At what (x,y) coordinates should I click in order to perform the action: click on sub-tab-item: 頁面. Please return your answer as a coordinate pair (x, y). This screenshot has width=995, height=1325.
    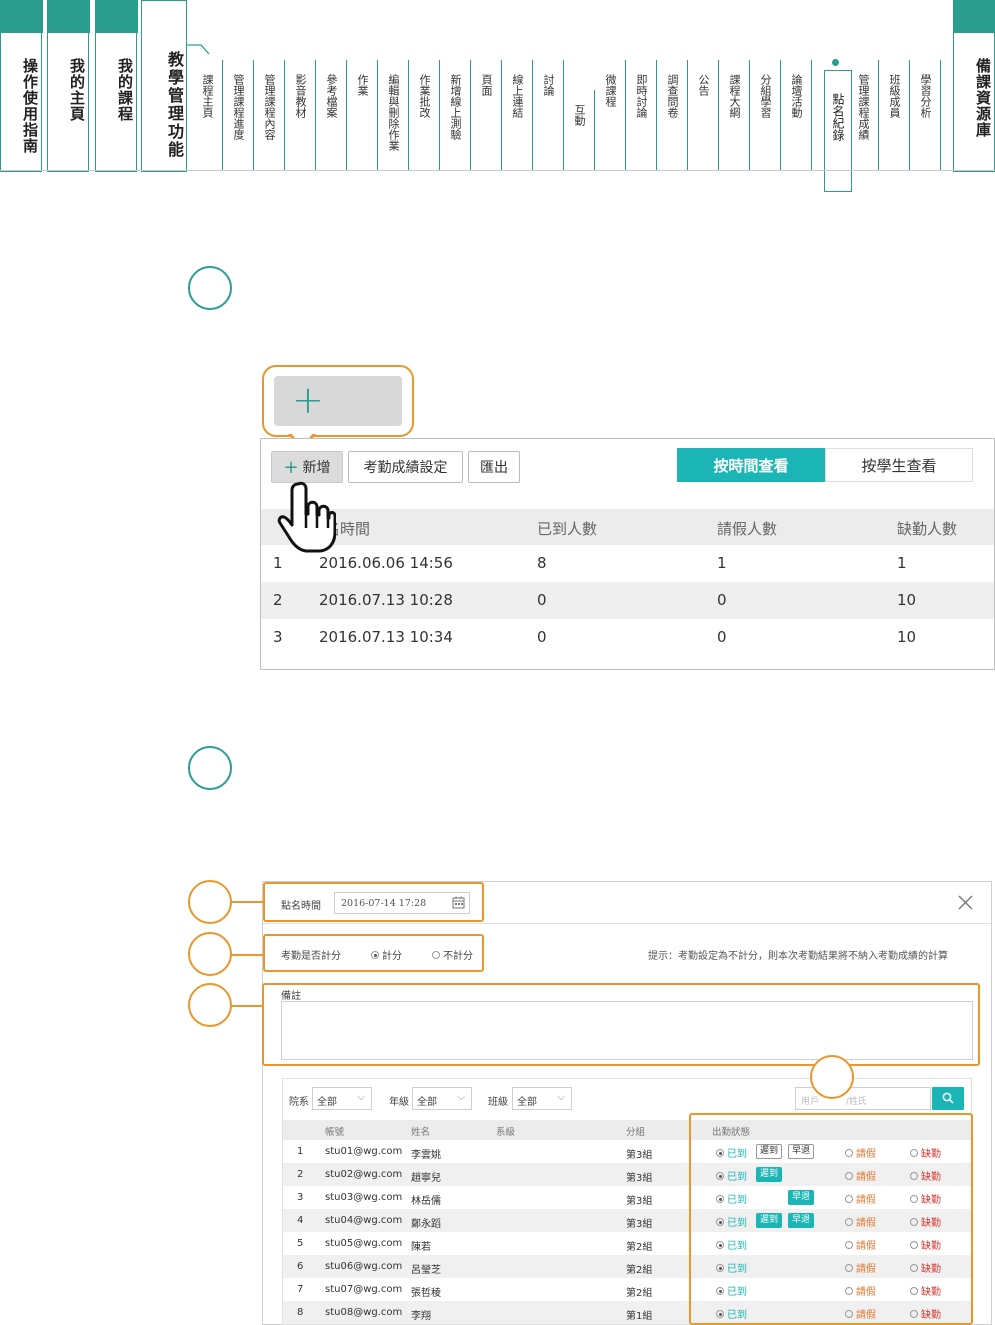
    Looking at the image, I should click on (491, 115).